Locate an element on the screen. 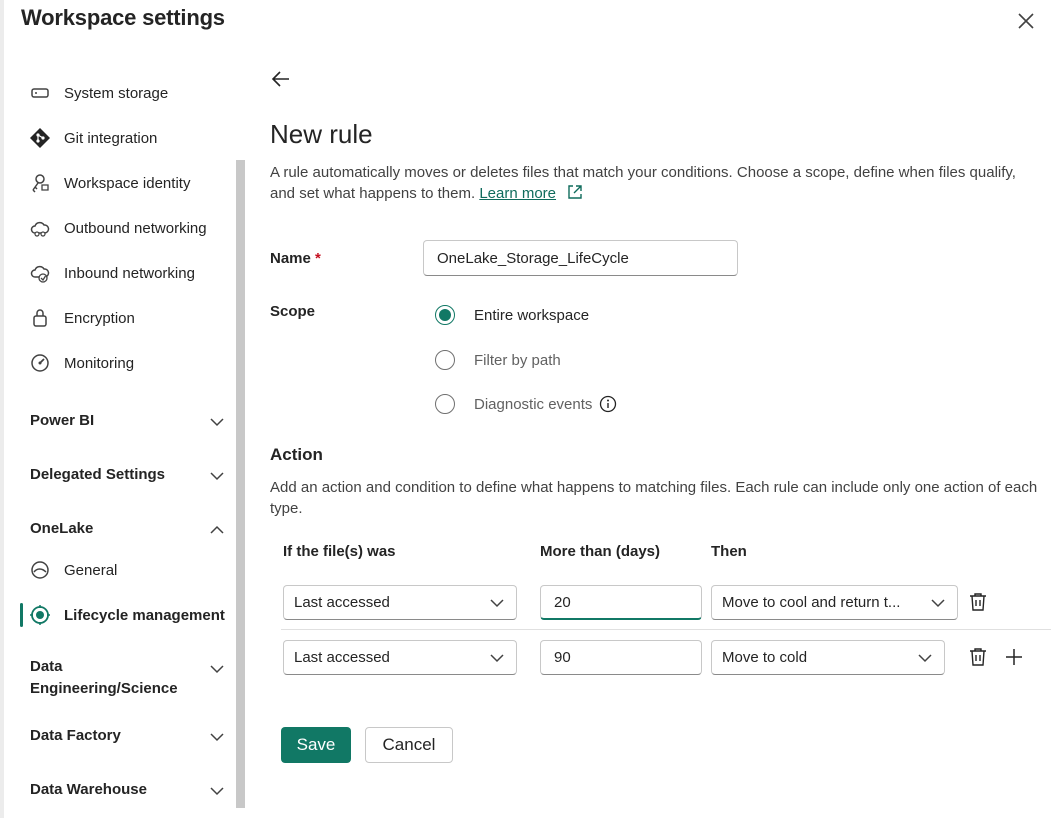  sidebar-item-workspace-identity: Workspace identity is located at coordinates (109, 183).